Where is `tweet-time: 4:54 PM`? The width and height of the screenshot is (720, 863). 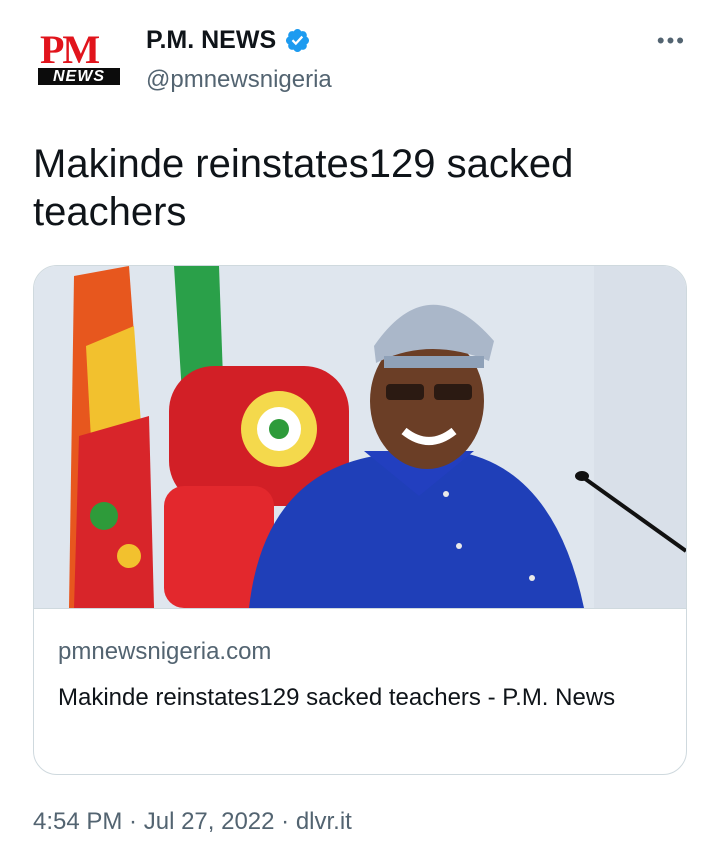
tweet-time: 4:54 PM is located at coordinates (77, 822).